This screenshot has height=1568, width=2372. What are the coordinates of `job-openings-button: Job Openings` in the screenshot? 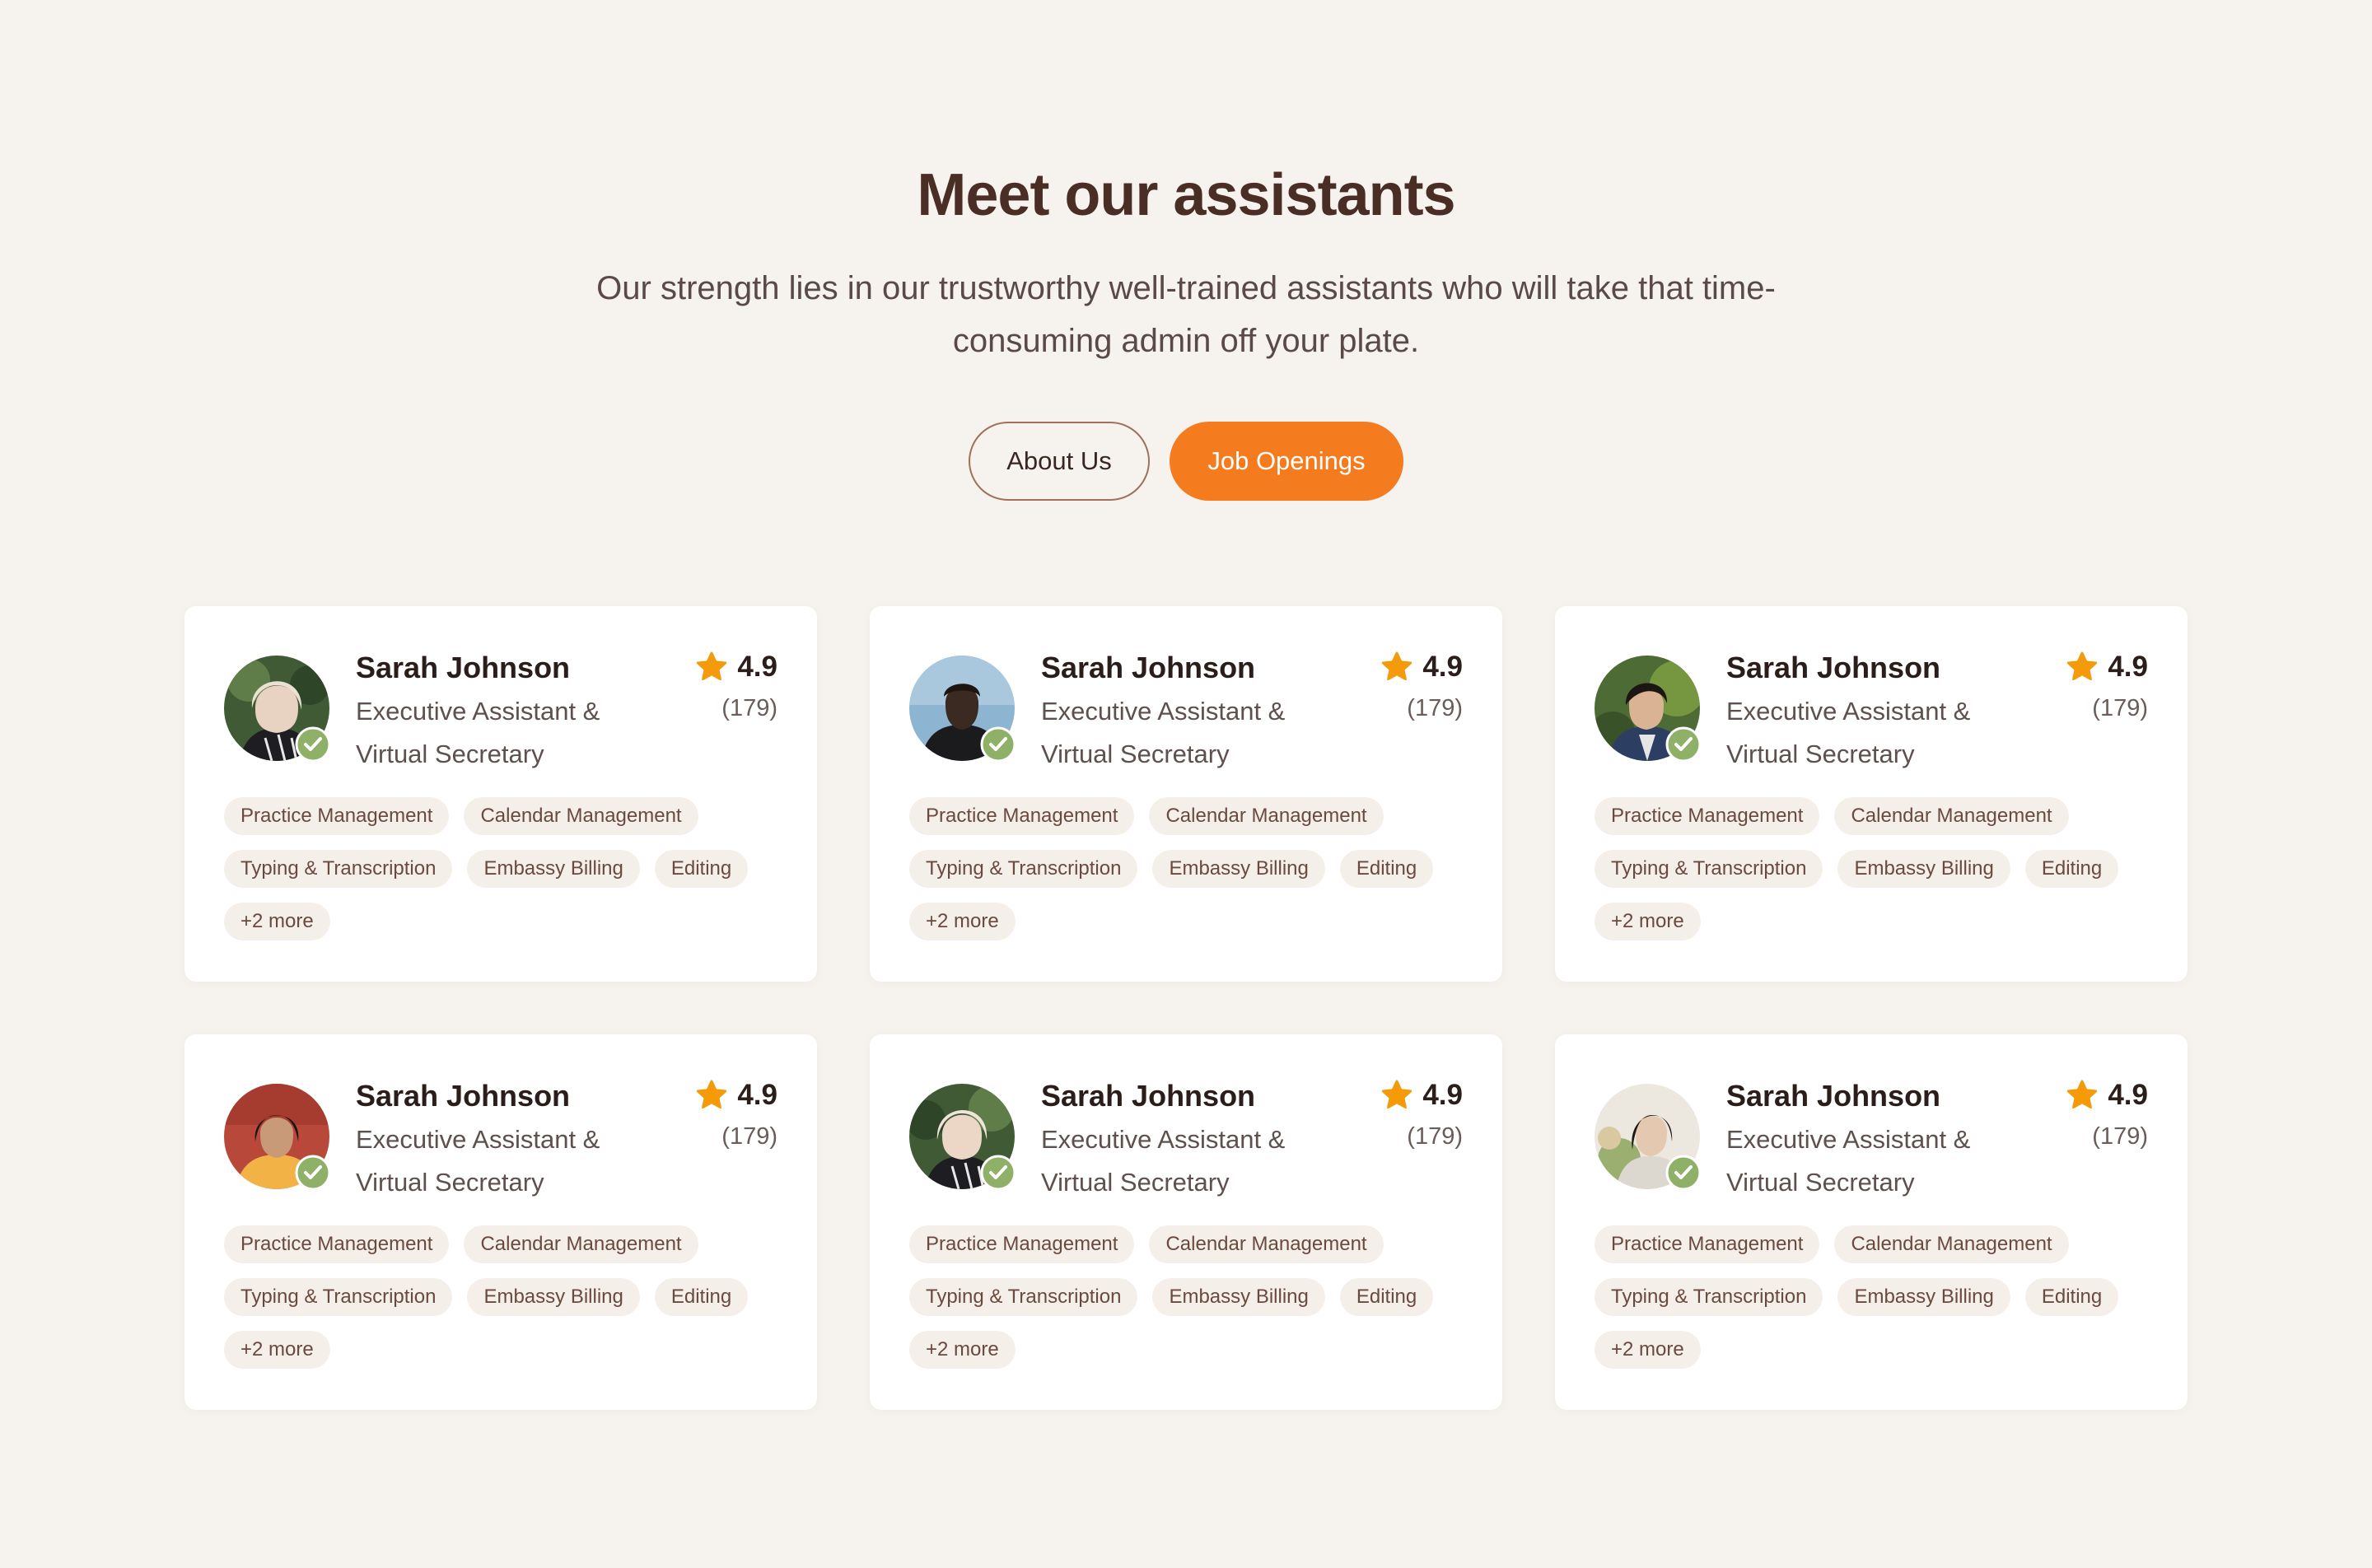 It's located at (1286, 461).